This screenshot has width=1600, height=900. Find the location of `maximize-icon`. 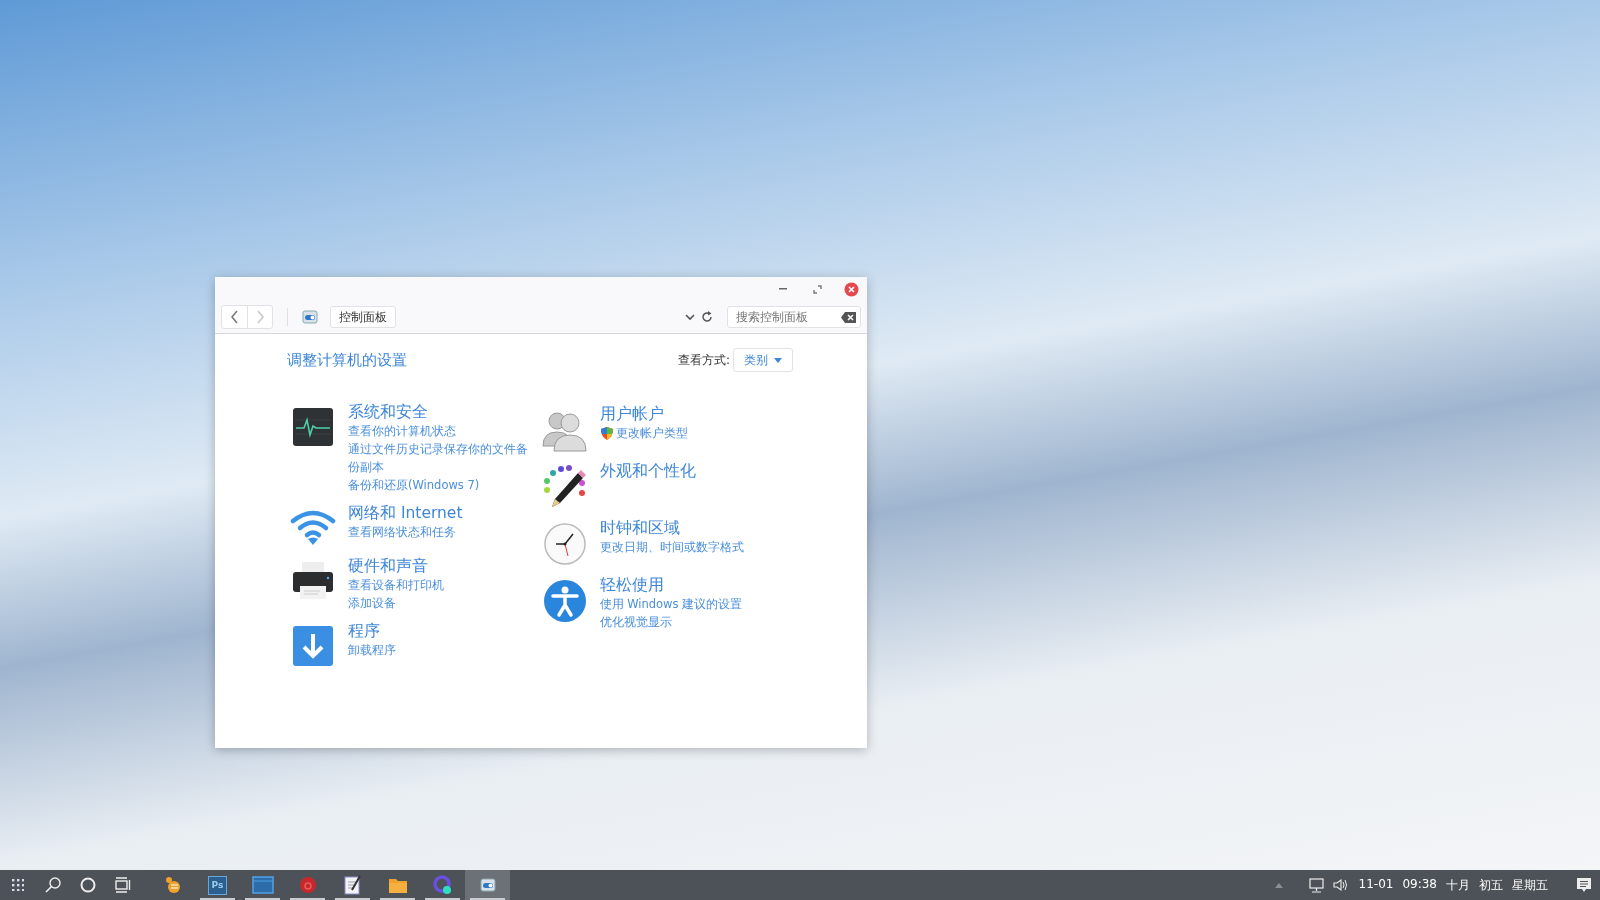

maximize-icon is located at coordinates (817, 289).